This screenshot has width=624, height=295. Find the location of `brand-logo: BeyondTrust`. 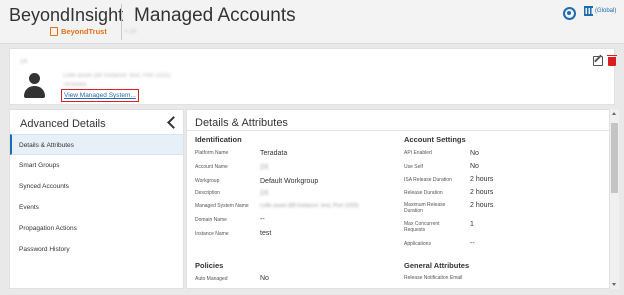

brand-logo: BeyondTrust is located at coordinates (78, 31).